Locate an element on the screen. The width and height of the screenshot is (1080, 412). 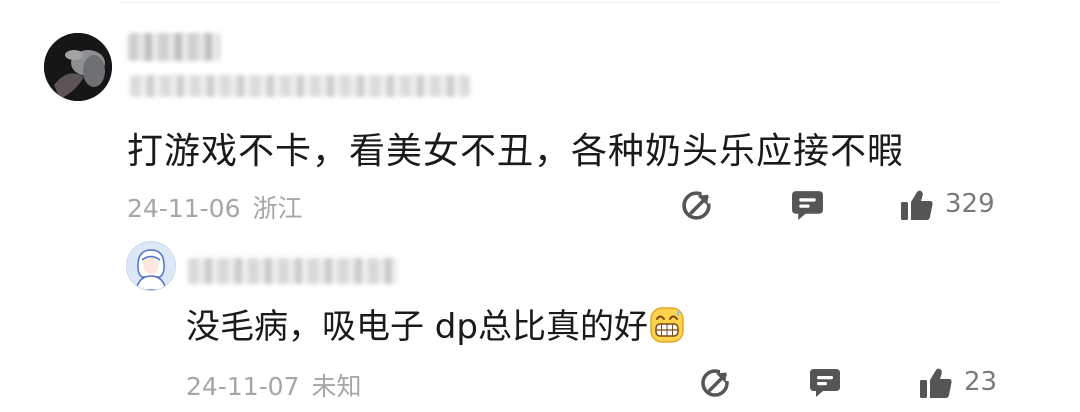
reply-text: 没毛病，吸电子 dp总比真的好 is located at coordinates (417, 327).